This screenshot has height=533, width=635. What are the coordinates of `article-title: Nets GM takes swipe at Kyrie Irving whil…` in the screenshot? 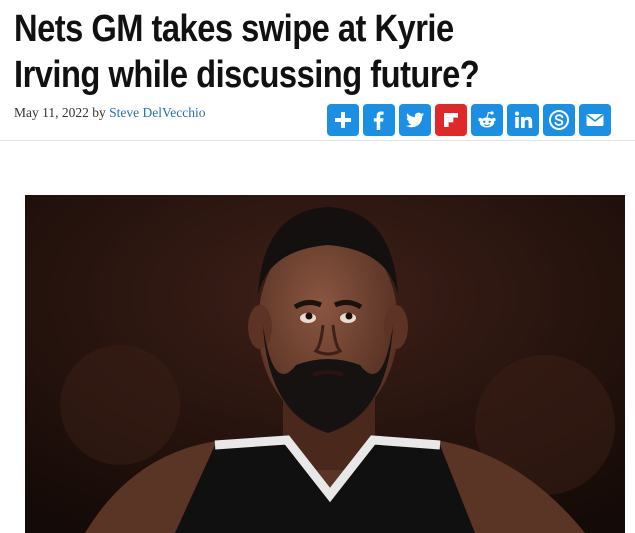 It's located at (247, 52).